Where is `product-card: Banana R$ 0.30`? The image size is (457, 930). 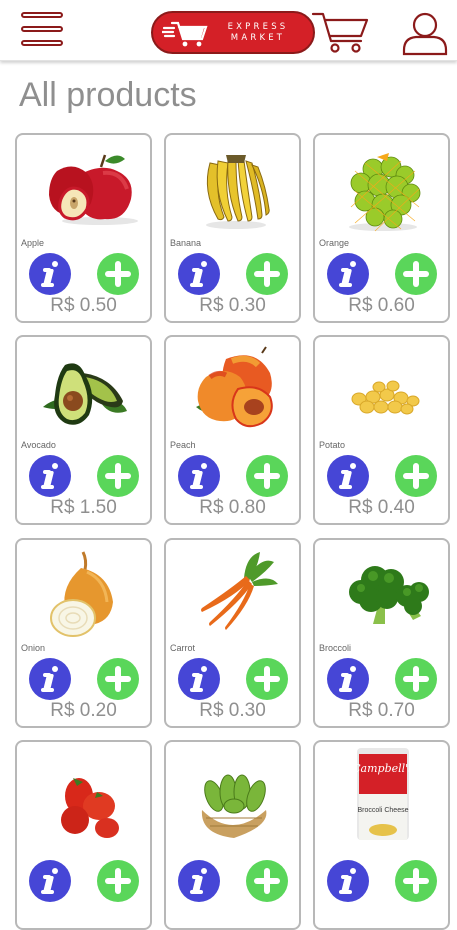 product-card: Banana R$ 0.30 is located at coordinates (232, 228).